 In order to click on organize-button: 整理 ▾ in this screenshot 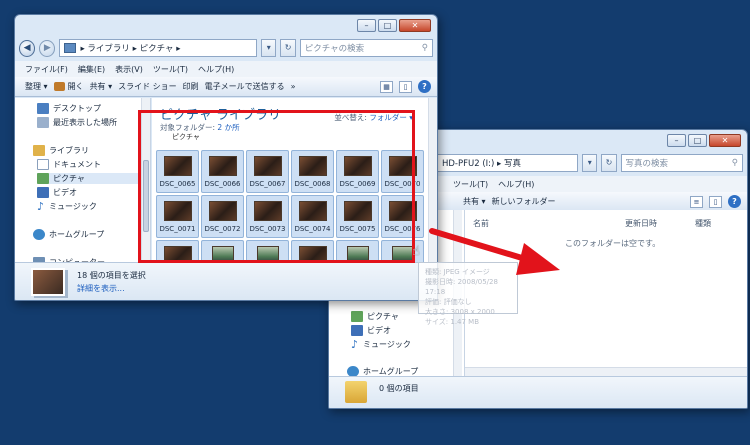, I will do `click(36, 86)`.